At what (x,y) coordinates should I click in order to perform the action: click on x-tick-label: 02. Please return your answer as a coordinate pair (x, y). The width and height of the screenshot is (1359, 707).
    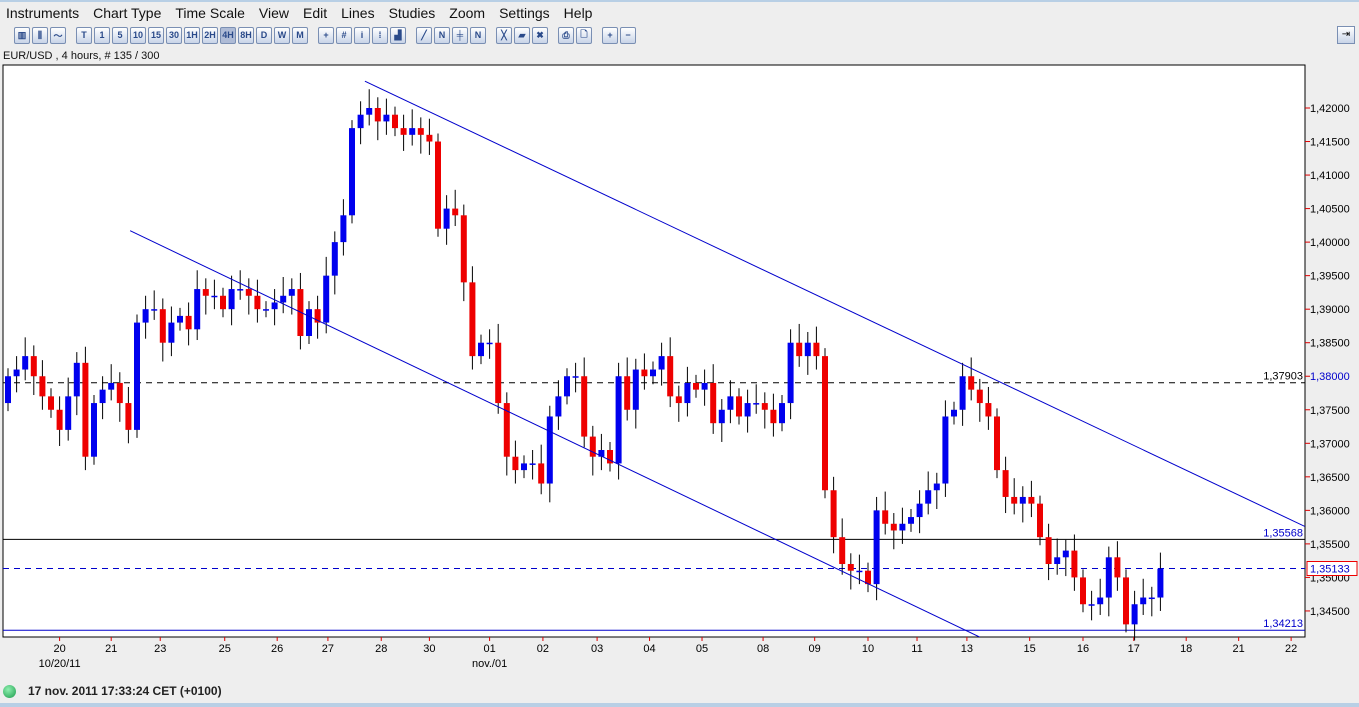
    Looking at the image, I should click on (543, 649).